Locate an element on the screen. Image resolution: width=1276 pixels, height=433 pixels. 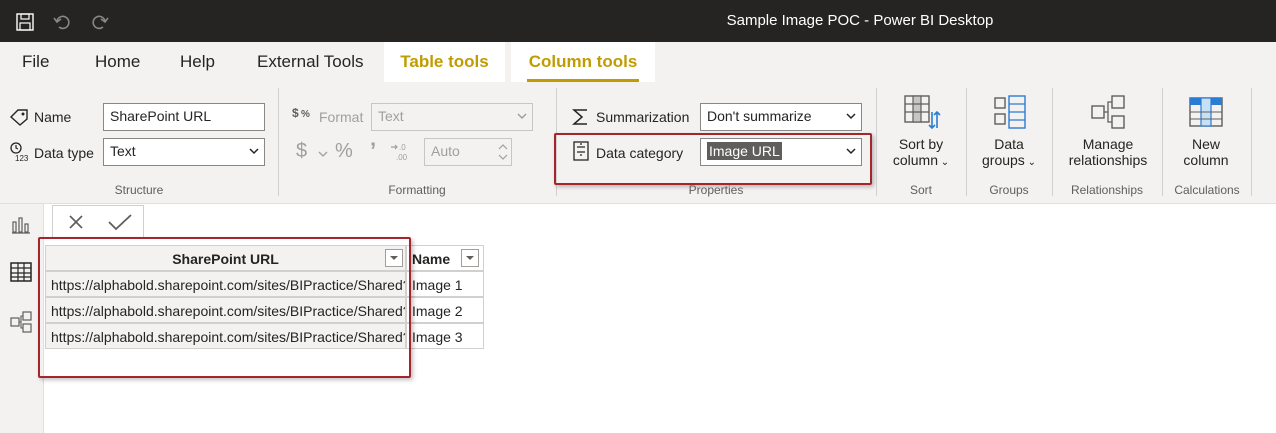
tab-help: Help is located at coordinates (197, 62).